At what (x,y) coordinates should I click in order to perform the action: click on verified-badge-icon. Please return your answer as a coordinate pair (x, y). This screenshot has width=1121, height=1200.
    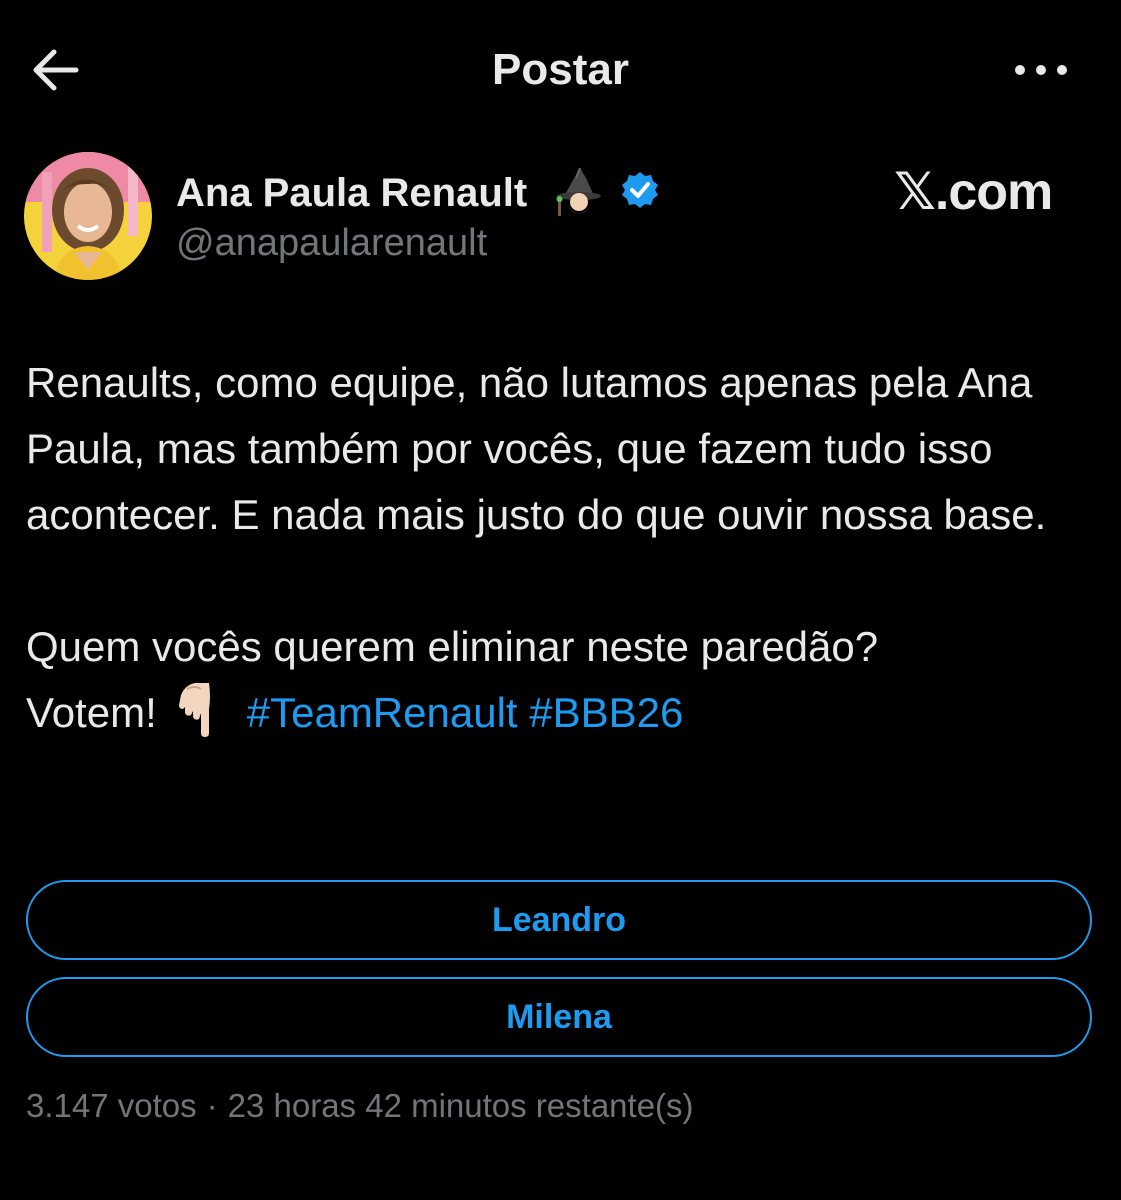
    Looking at the image, I should click on (640, 190).